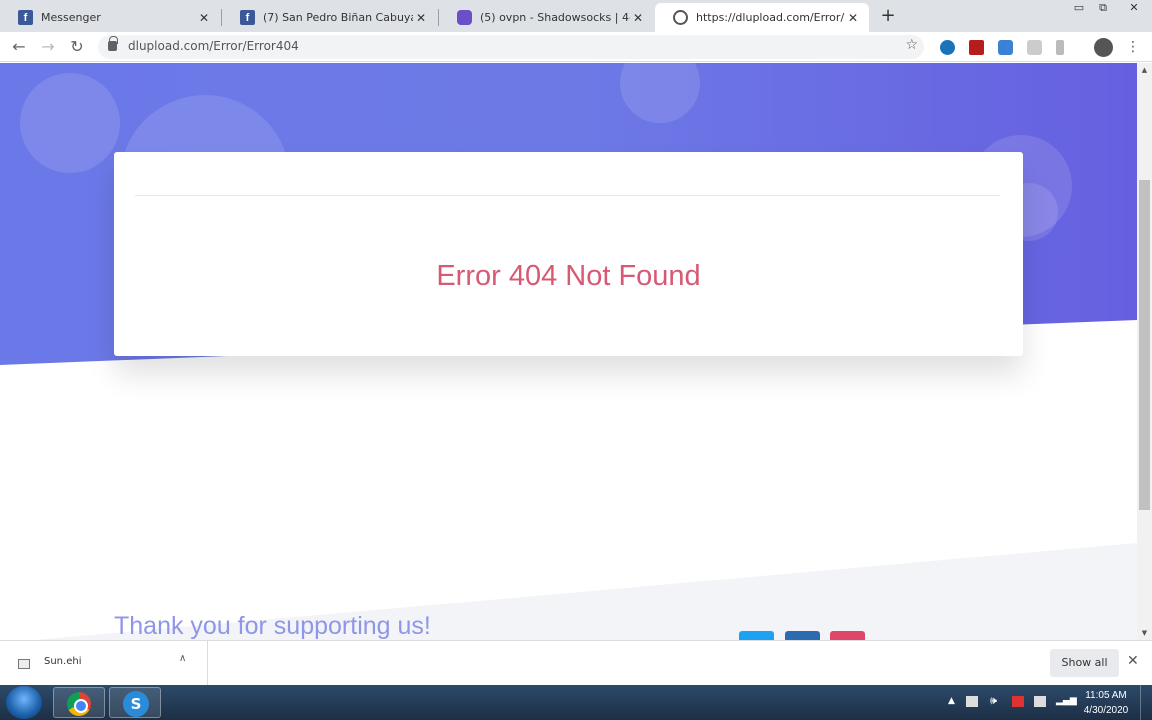  Describe the element at coordinates (110, 17) in the screenshot. I see `tab-messenger: f Messenger ✕` at that location.